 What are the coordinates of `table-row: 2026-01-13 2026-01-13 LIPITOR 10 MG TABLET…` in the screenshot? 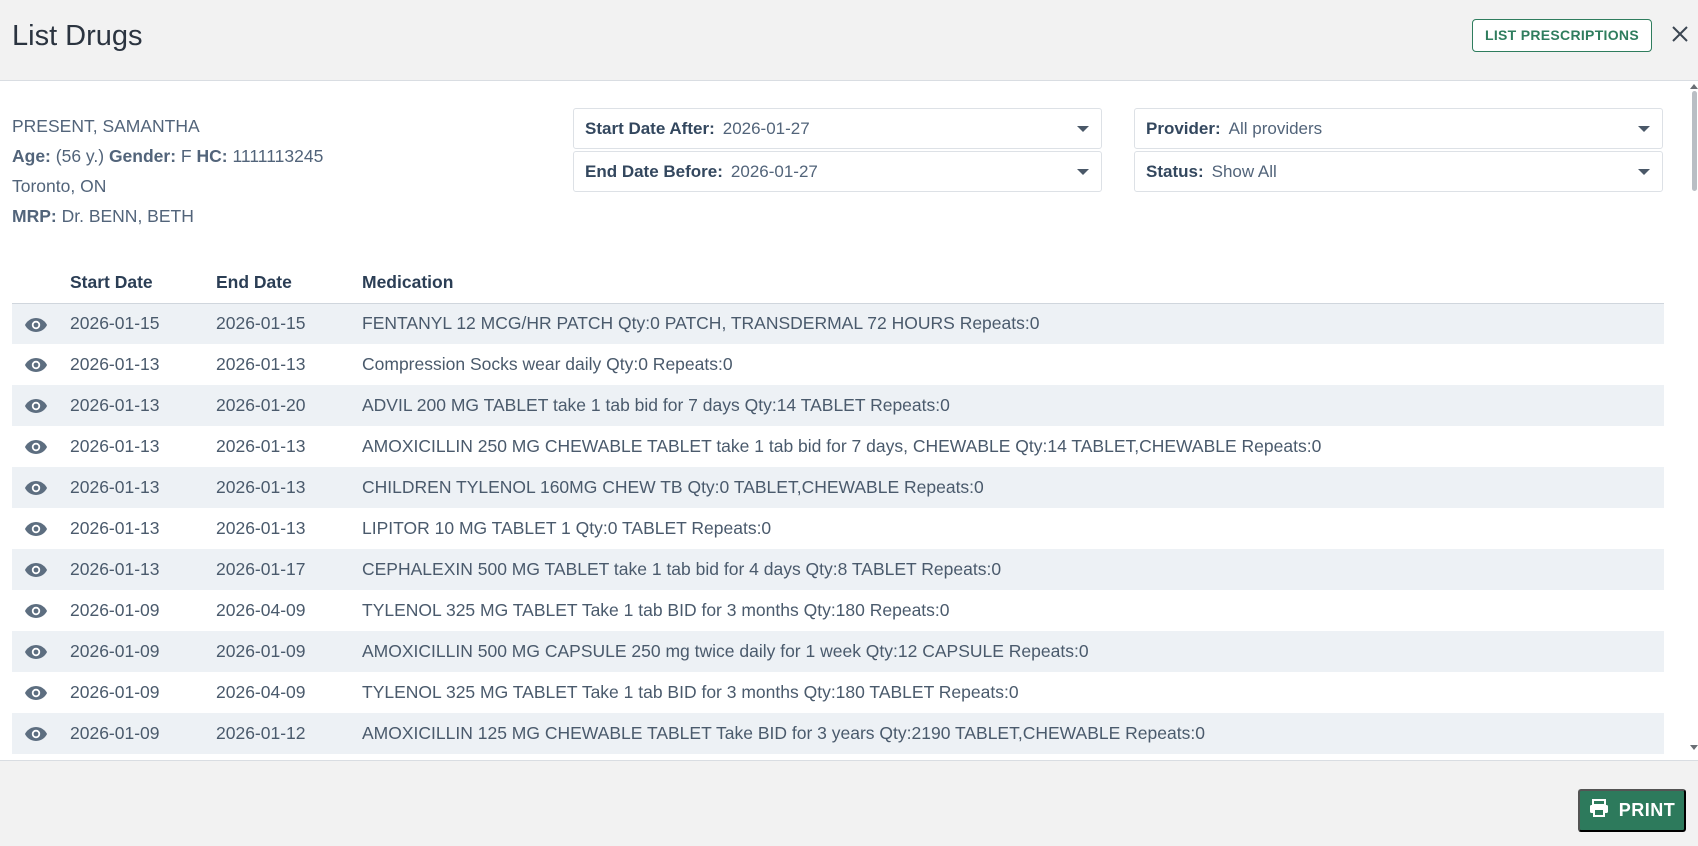 It's located at (838, 528).